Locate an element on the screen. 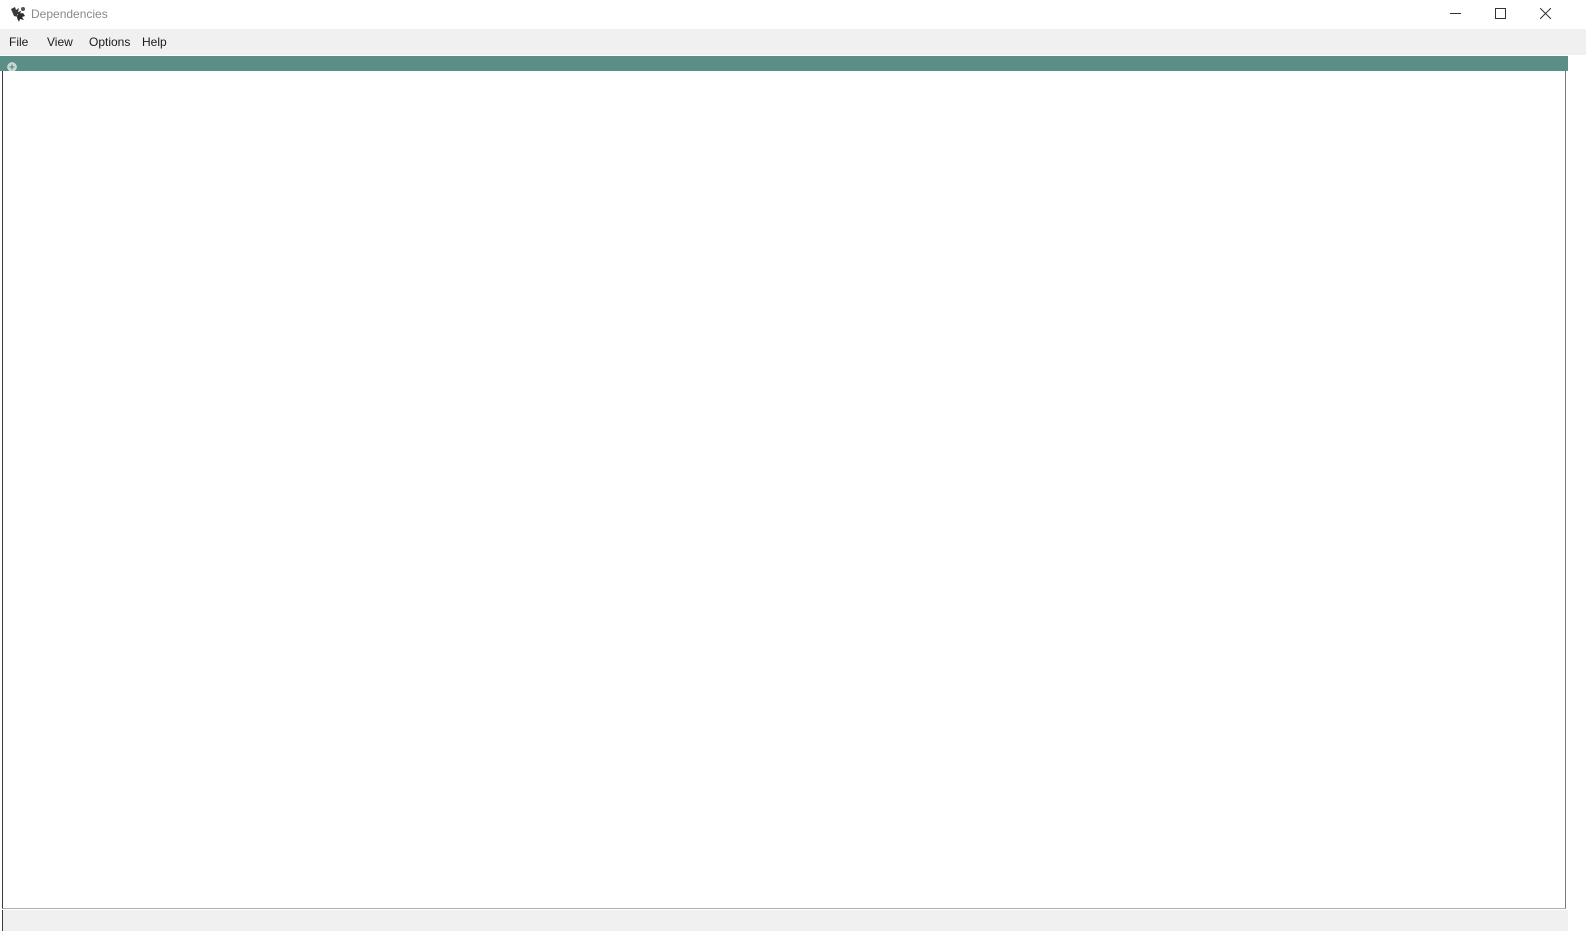 The width and height of the screenshot is (1586, 942). close-button is located at coordinates (1545, 14).